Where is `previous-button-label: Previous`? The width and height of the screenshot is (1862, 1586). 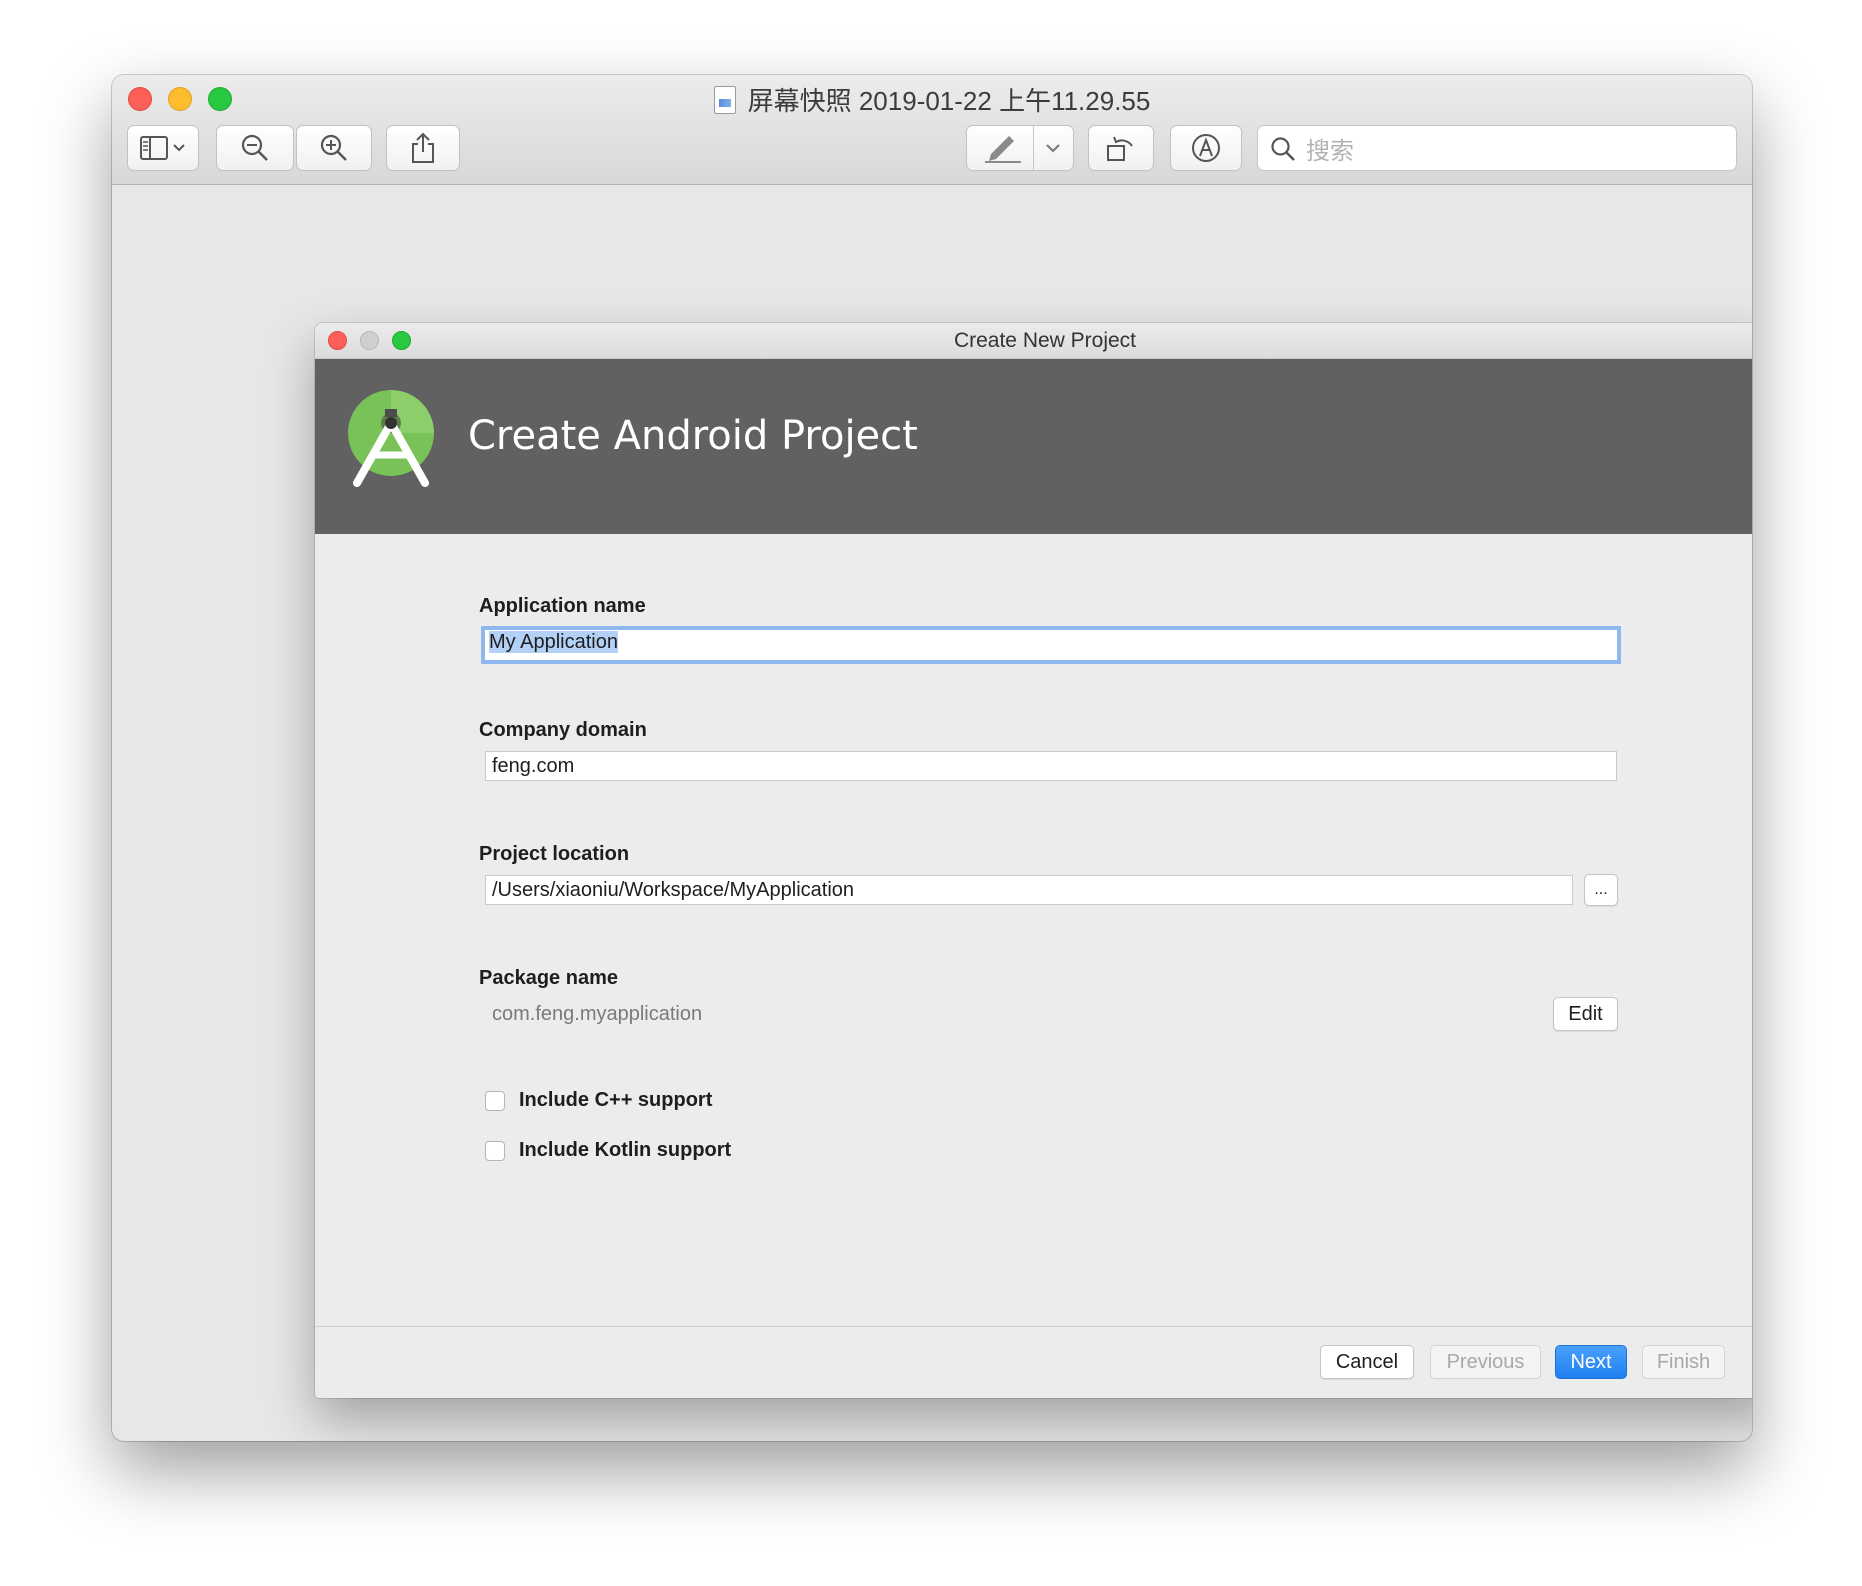
previous-button-label: Previous is located at coordinates (1485, 1361).